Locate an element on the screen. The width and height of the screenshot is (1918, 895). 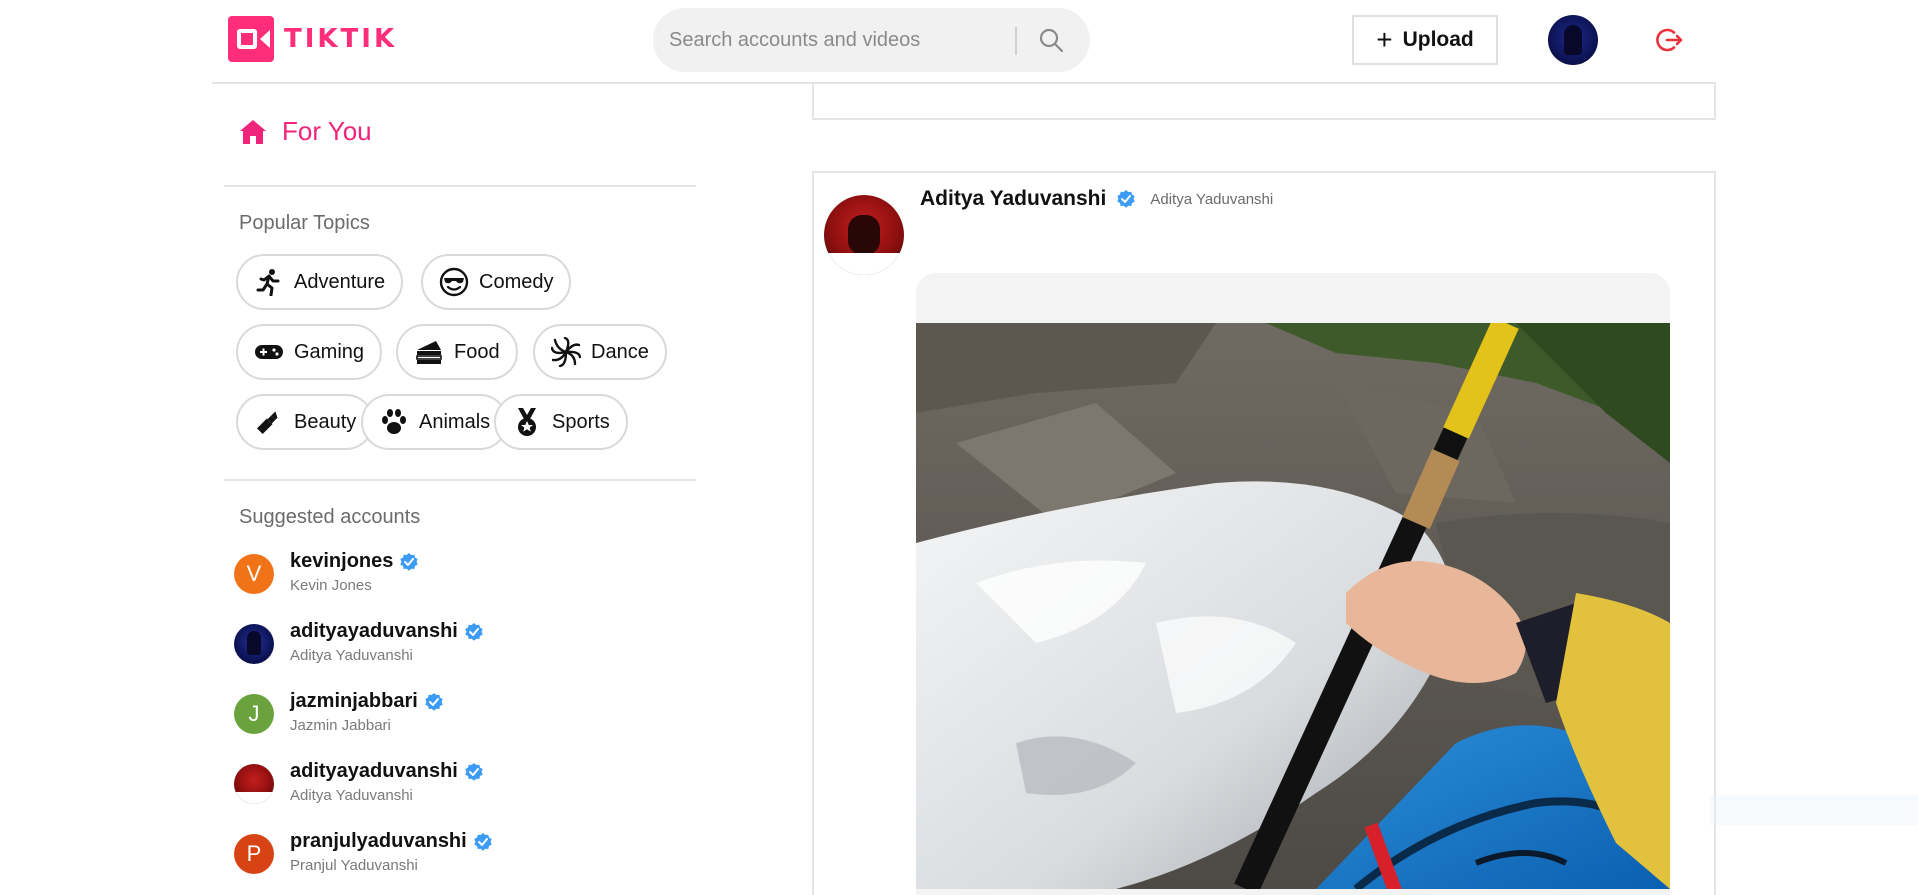
spiral-icon is located at coordinates (566, 352).